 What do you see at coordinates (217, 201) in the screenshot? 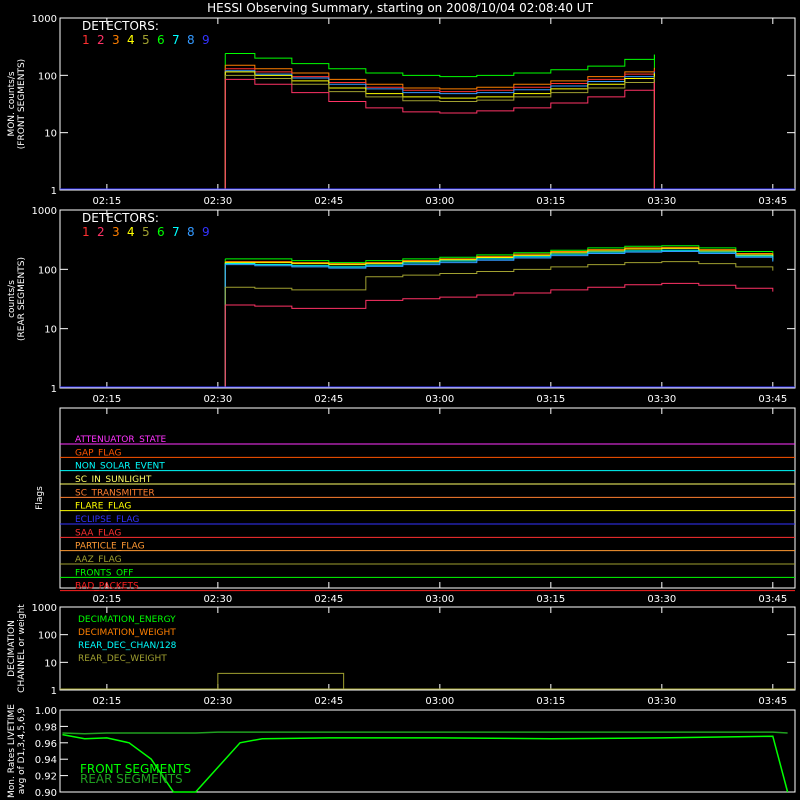
I see `front-xtick-label: 02:30` at bounding box center [217, 201].